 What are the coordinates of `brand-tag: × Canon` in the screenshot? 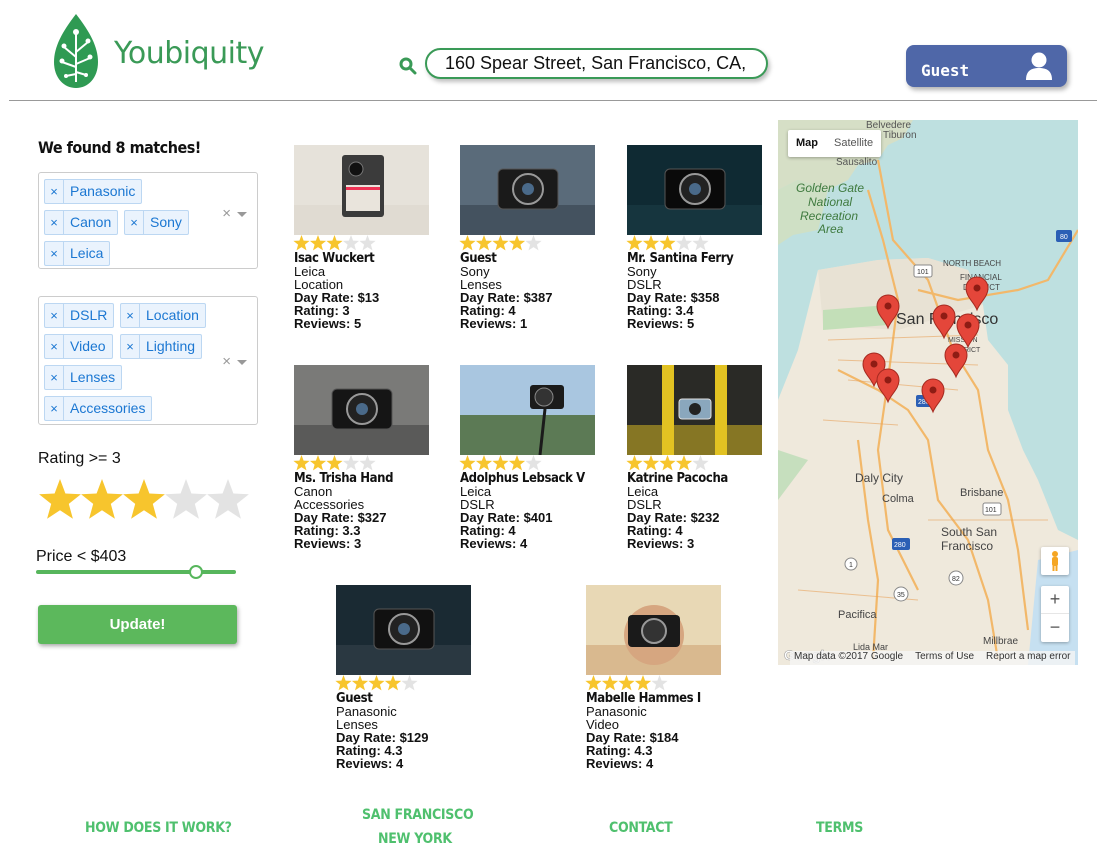 It's located at (81, 222).